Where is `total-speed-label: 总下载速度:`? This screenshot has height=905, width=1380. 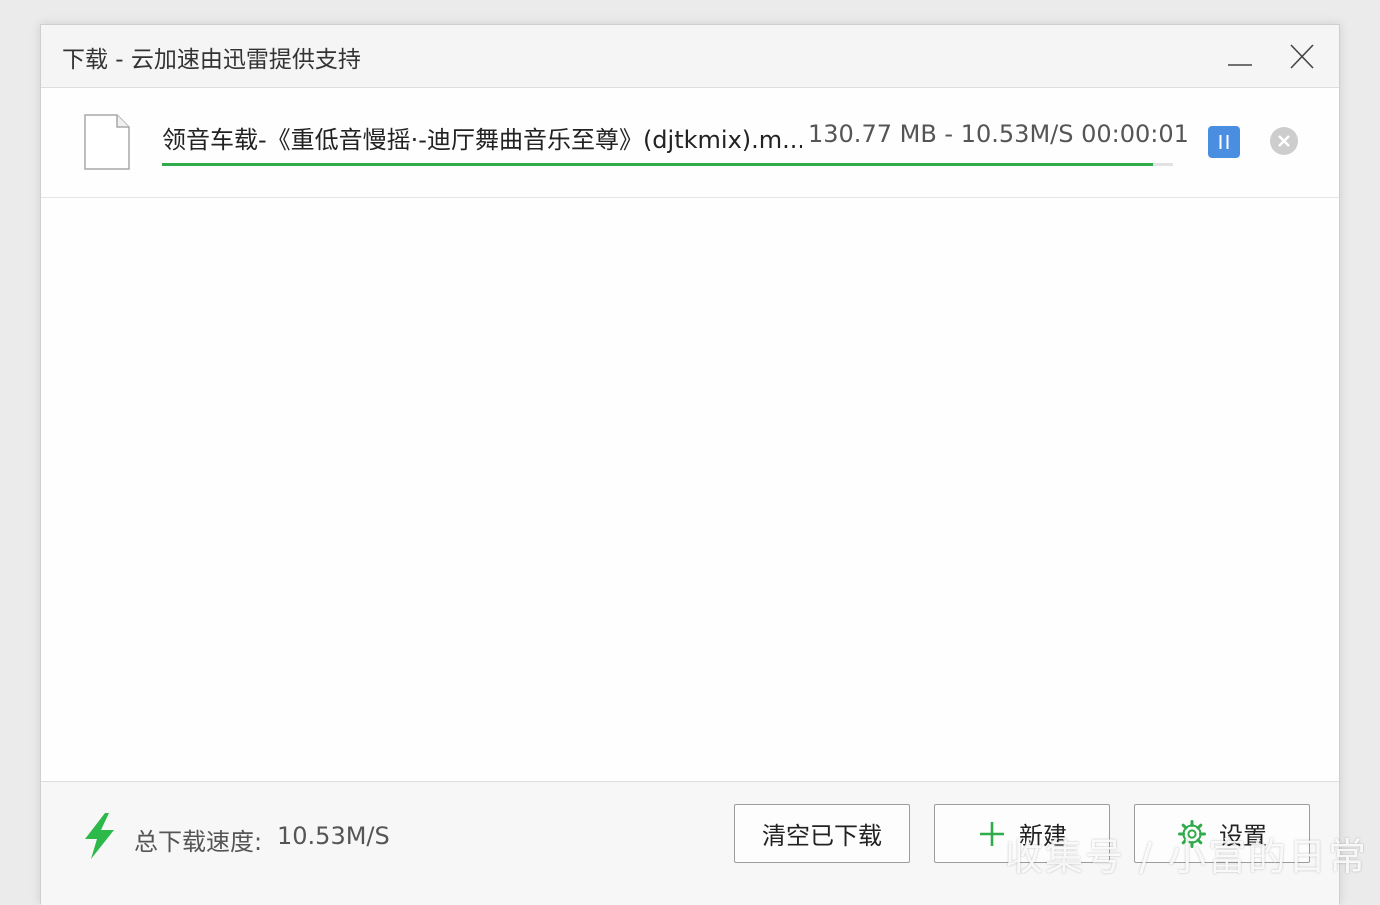 total-speed-label: 总下载速度: is located at coordinates (198, 842).